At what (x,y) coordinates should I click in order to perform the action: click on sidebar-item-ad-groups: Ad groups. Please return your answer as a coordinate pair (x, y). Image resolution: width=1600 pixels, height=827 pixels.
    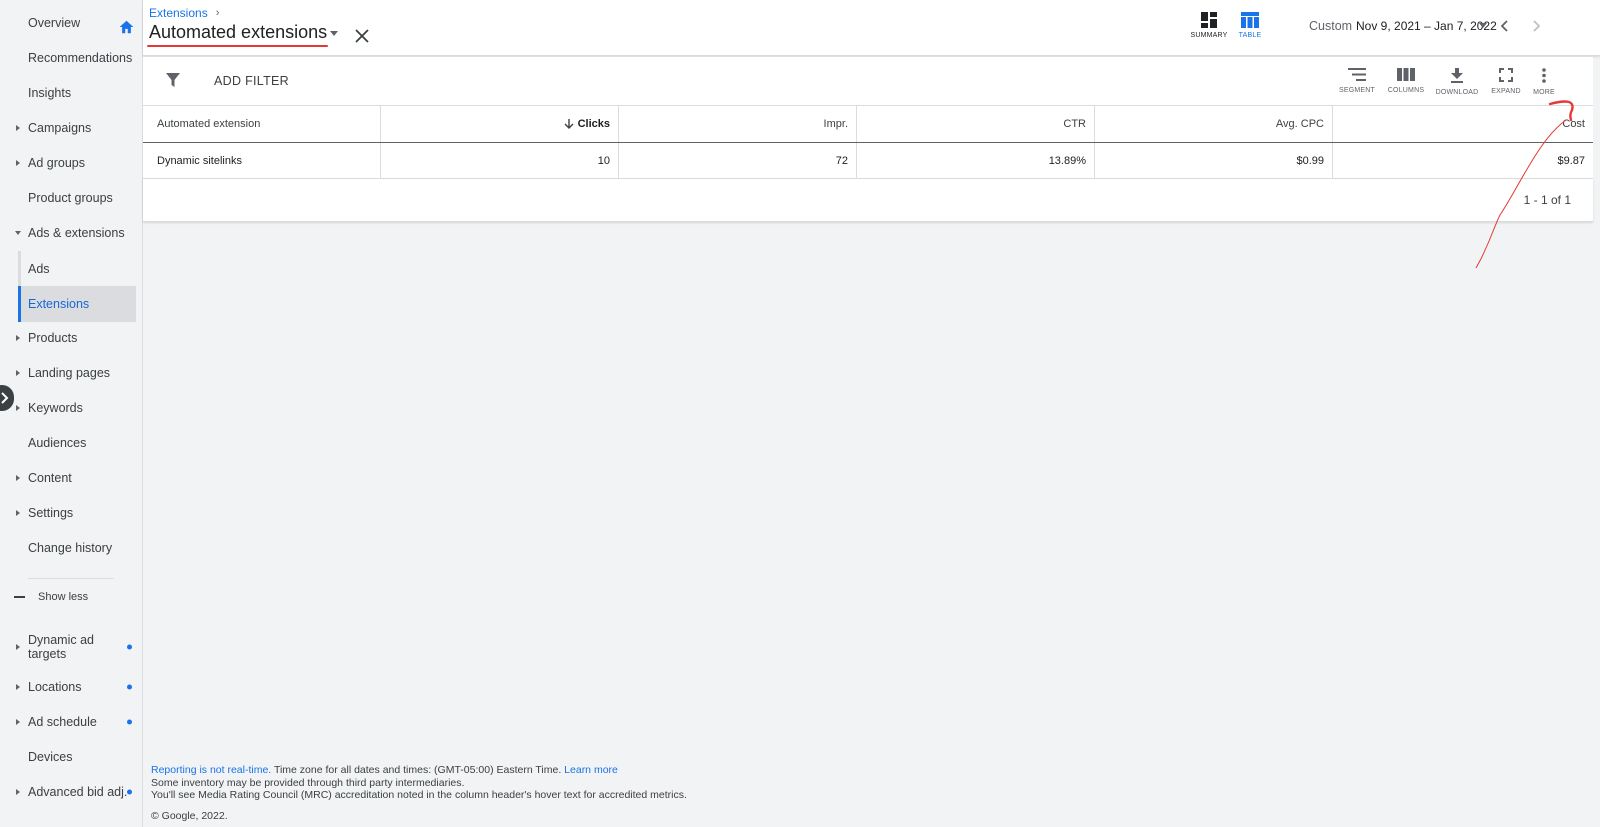
    Looking at the image, I should click on (68, 162).